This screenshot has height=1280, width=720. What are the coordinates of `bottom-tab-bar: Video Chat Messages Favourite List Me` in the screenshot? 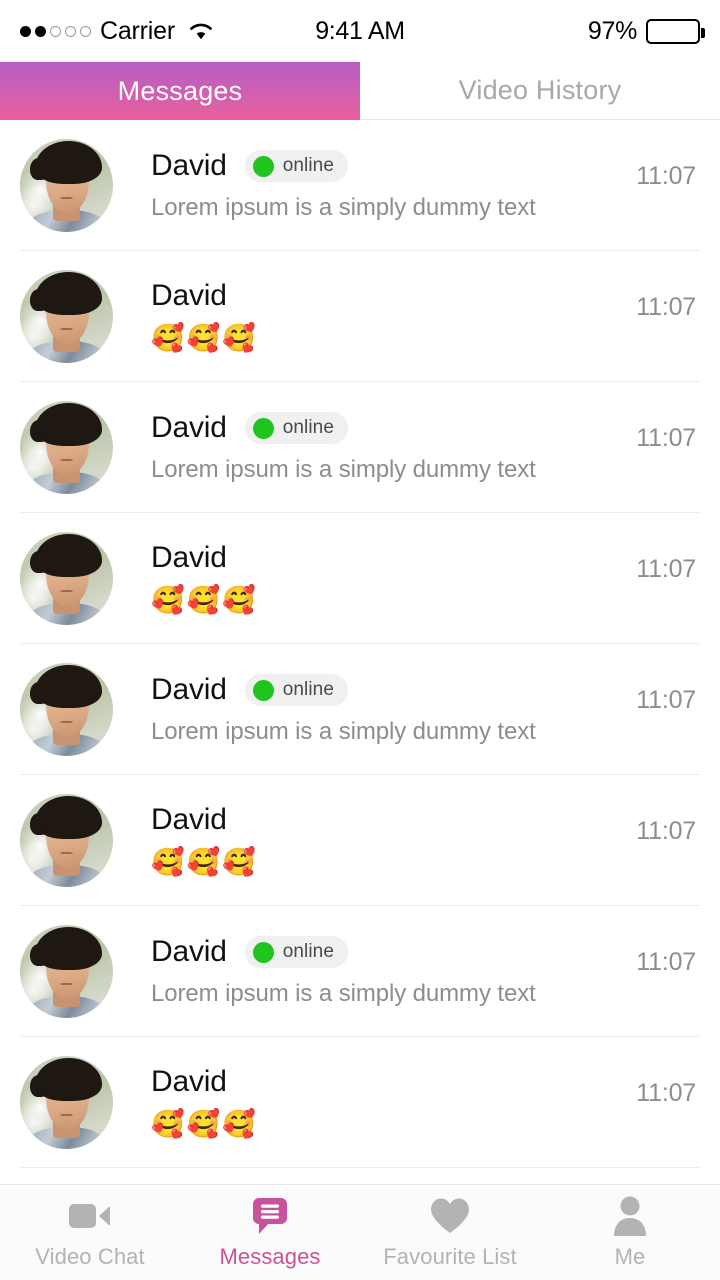 It's located at (360, 1232).